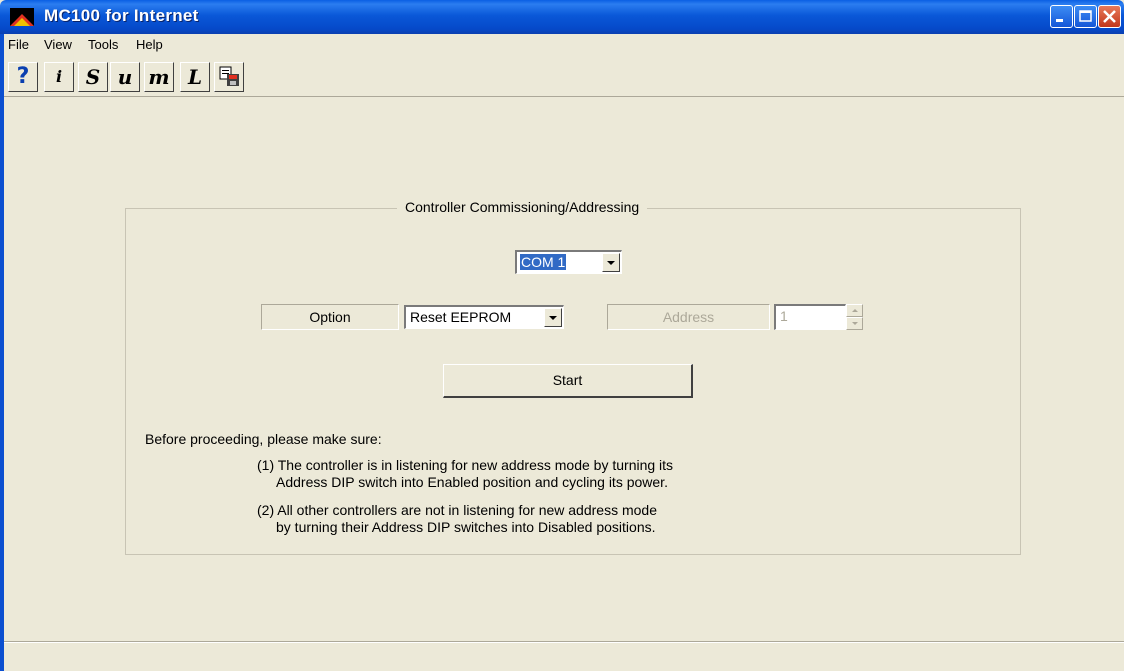  What do you see at coordinates (18, 44) in the screenshot?
I see `menu-file: File` at bounding box center [18, 44].